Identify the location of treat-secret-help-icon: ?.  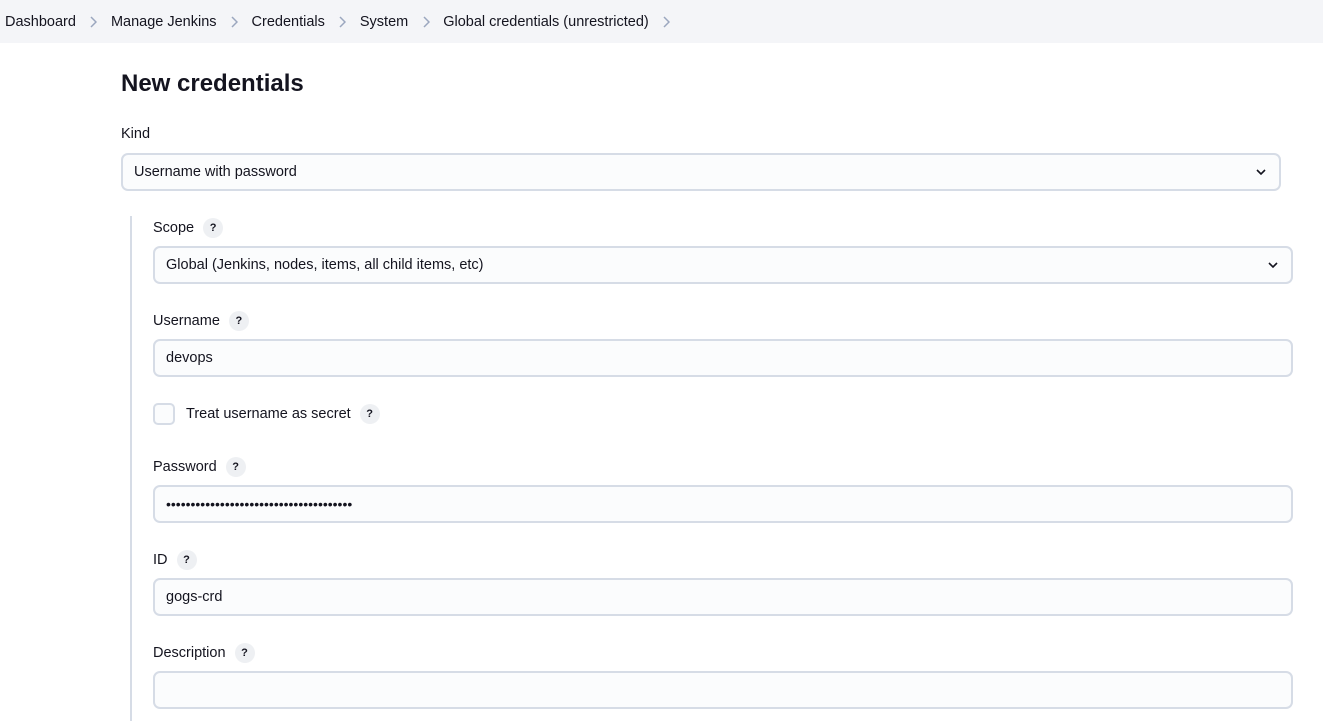
(369, 414).